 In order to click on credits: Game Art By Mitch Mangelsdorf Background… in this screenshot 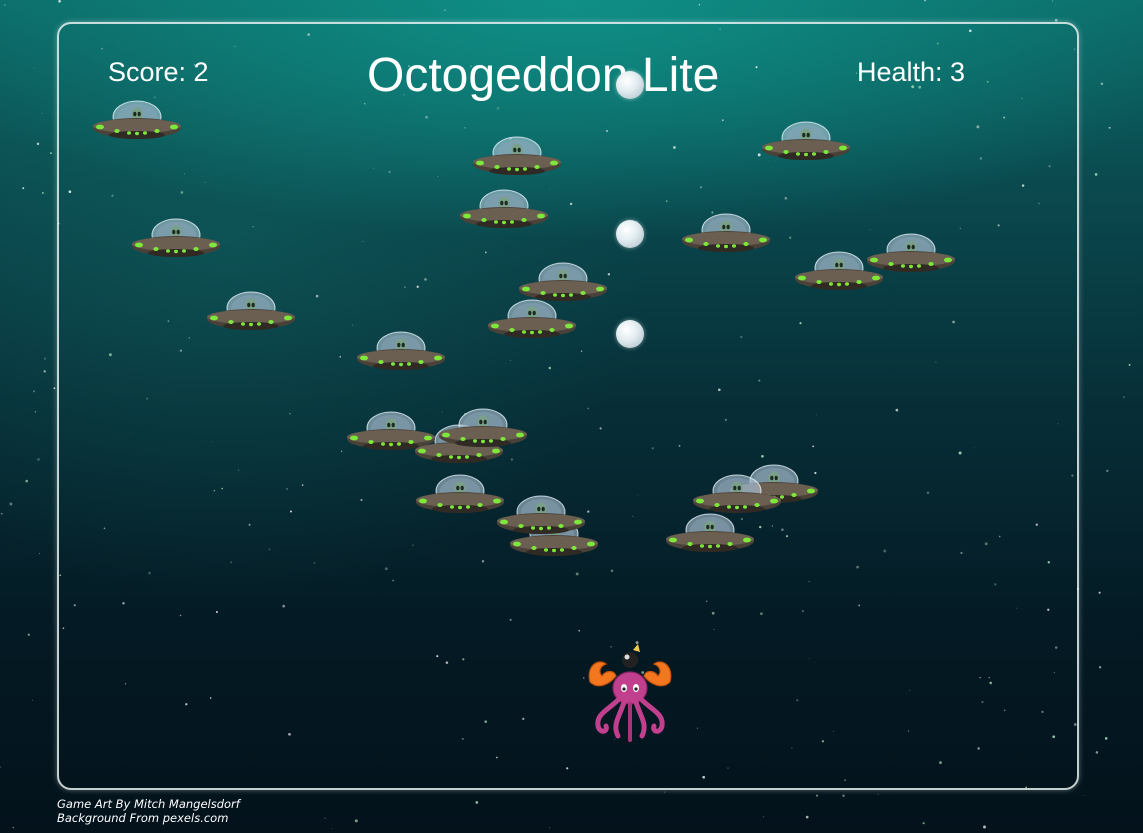, I will do `click(148, 811)`.